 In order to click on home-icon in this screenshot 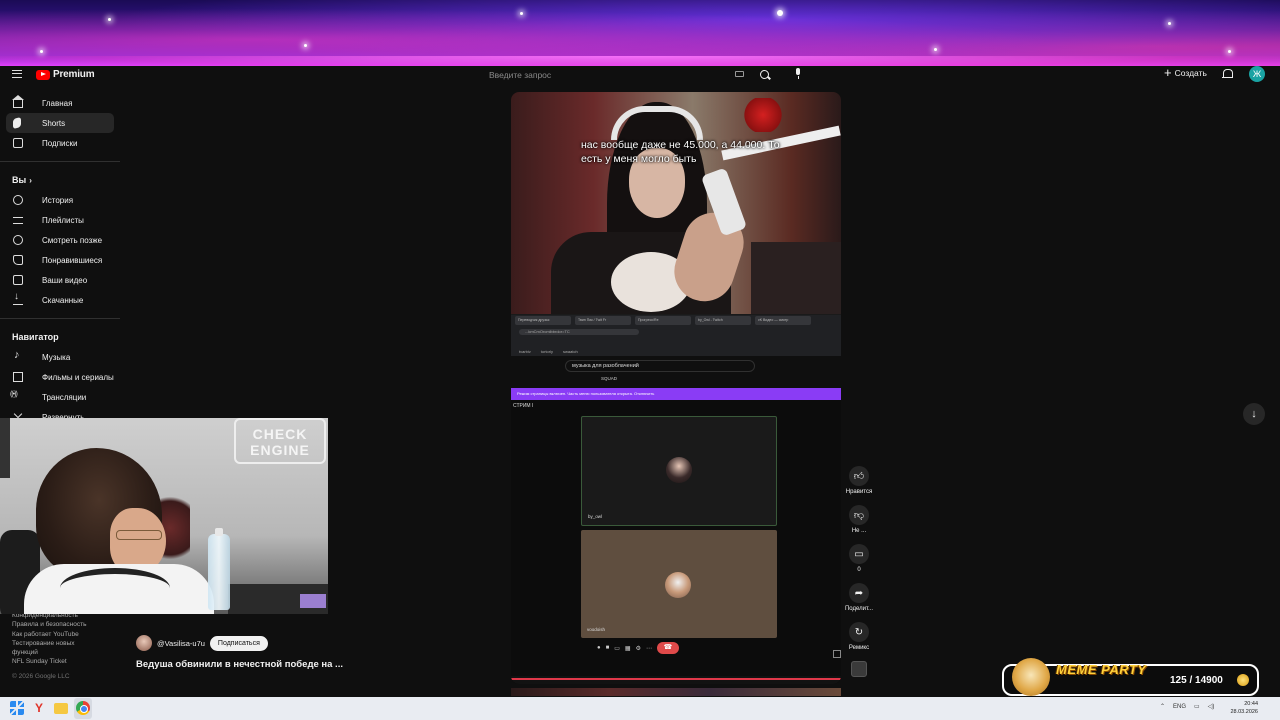, I will do `click(18, 101)`.